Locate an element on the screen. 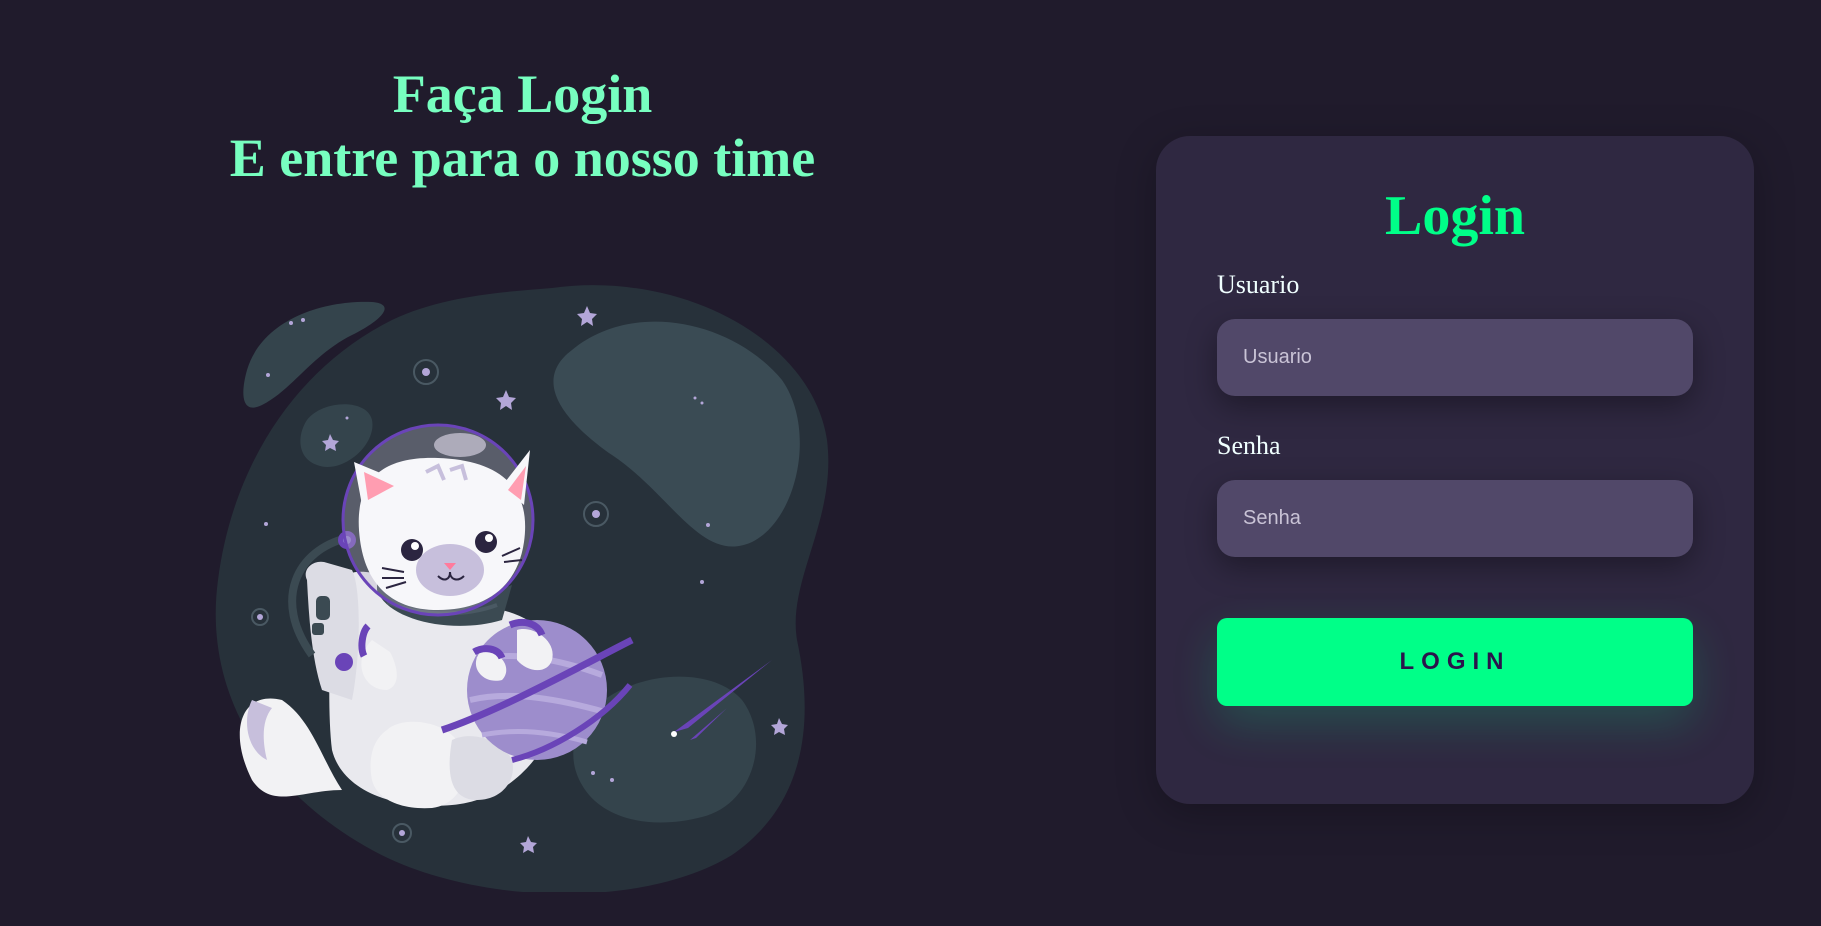 The image size is (1821, 926). login-title: Login is located at coordinates (1455, 216).